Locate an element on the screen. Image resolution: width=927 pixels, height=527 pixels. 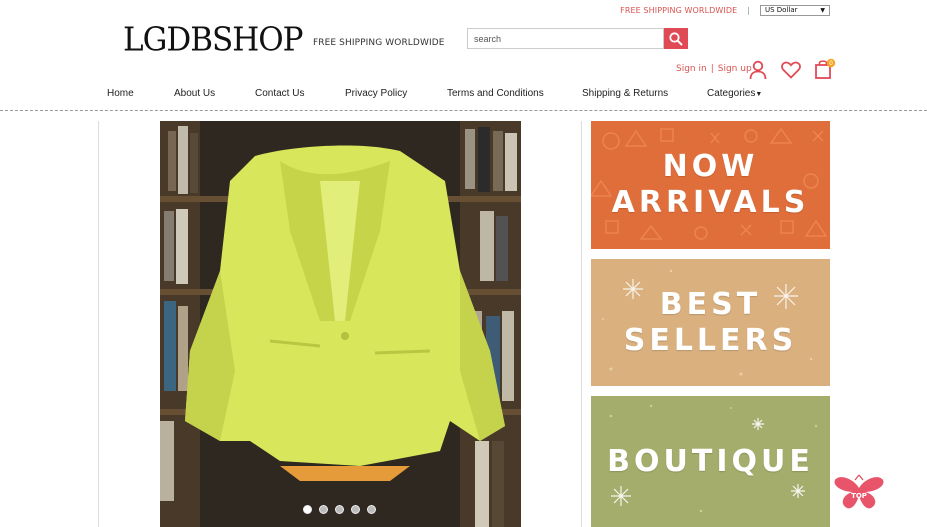
nav-item-shipping-returns: Shipping & Returns is located at coordinates (625, 93).